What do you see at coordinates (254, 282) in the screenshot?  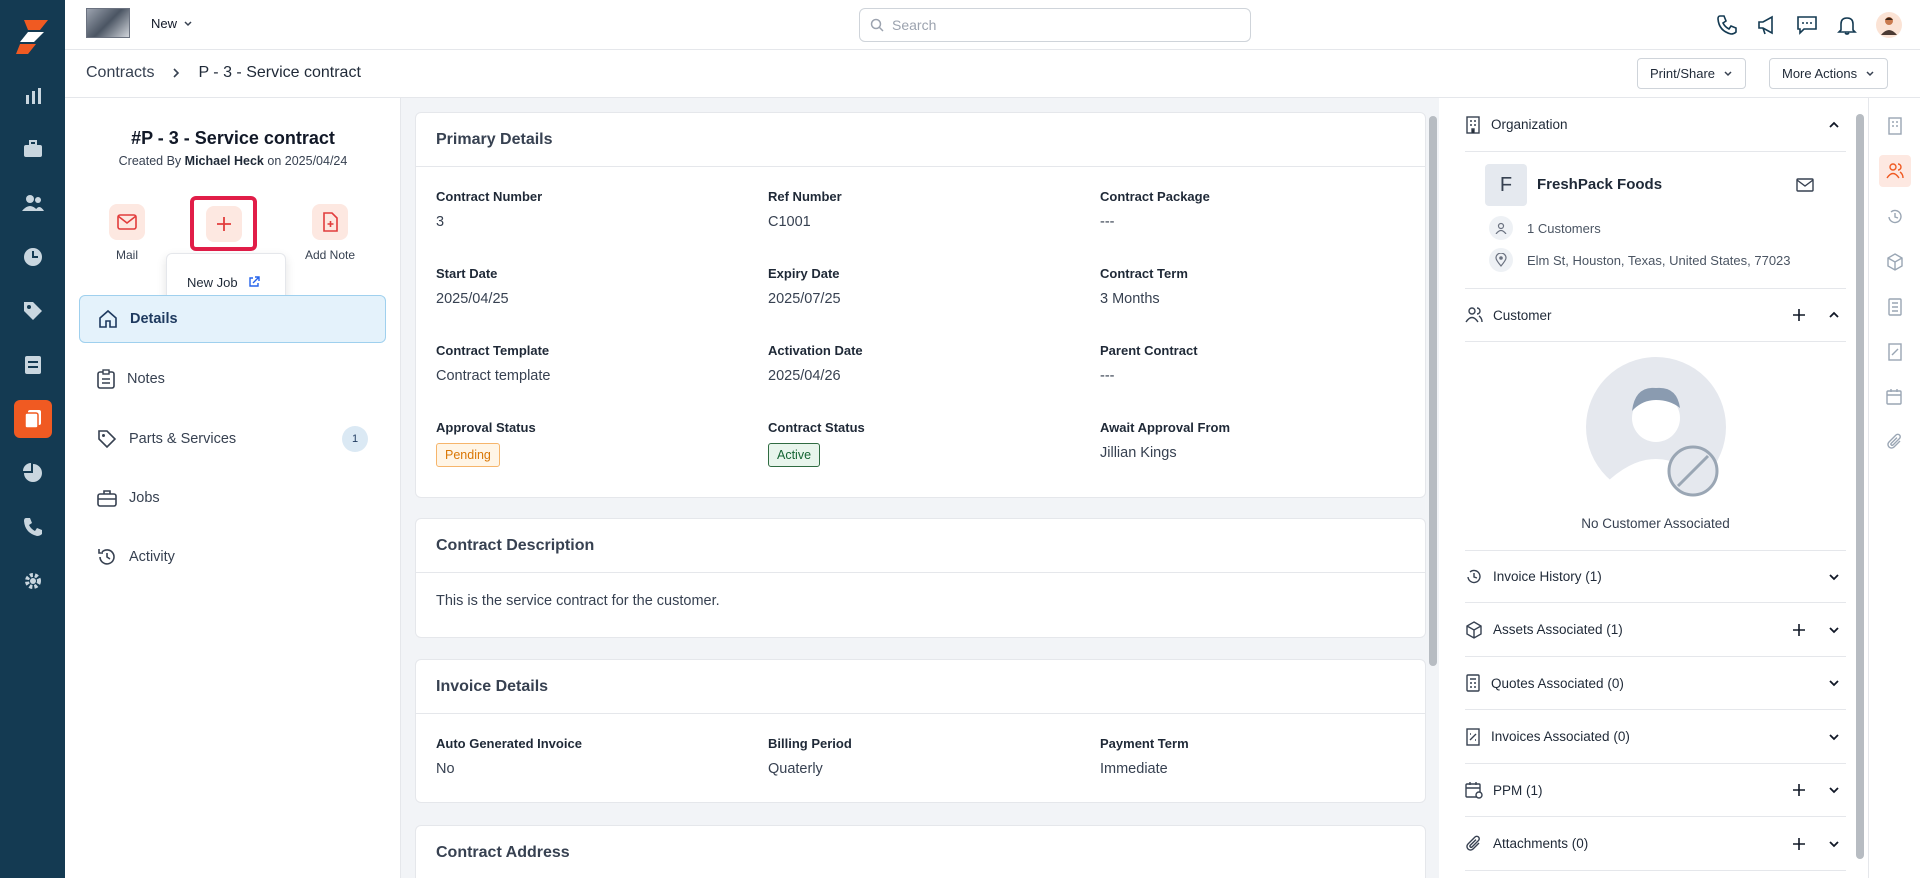 I see `external-link-icon` at bounding box center [254, 282].